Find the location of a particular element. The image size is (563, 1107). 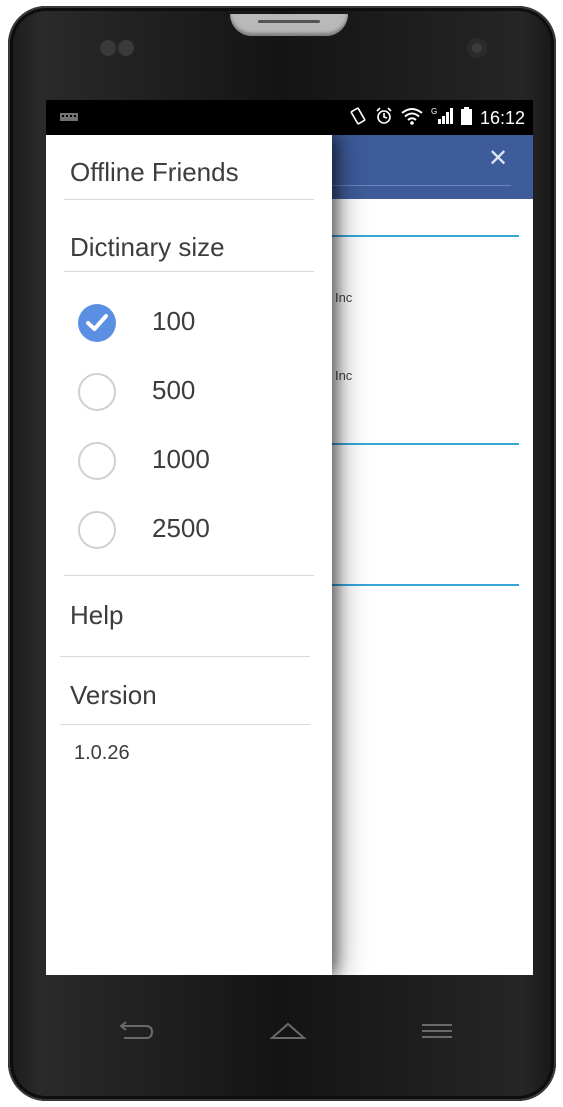

status-icons: G 16:12 is located at coordinates (437, 118).